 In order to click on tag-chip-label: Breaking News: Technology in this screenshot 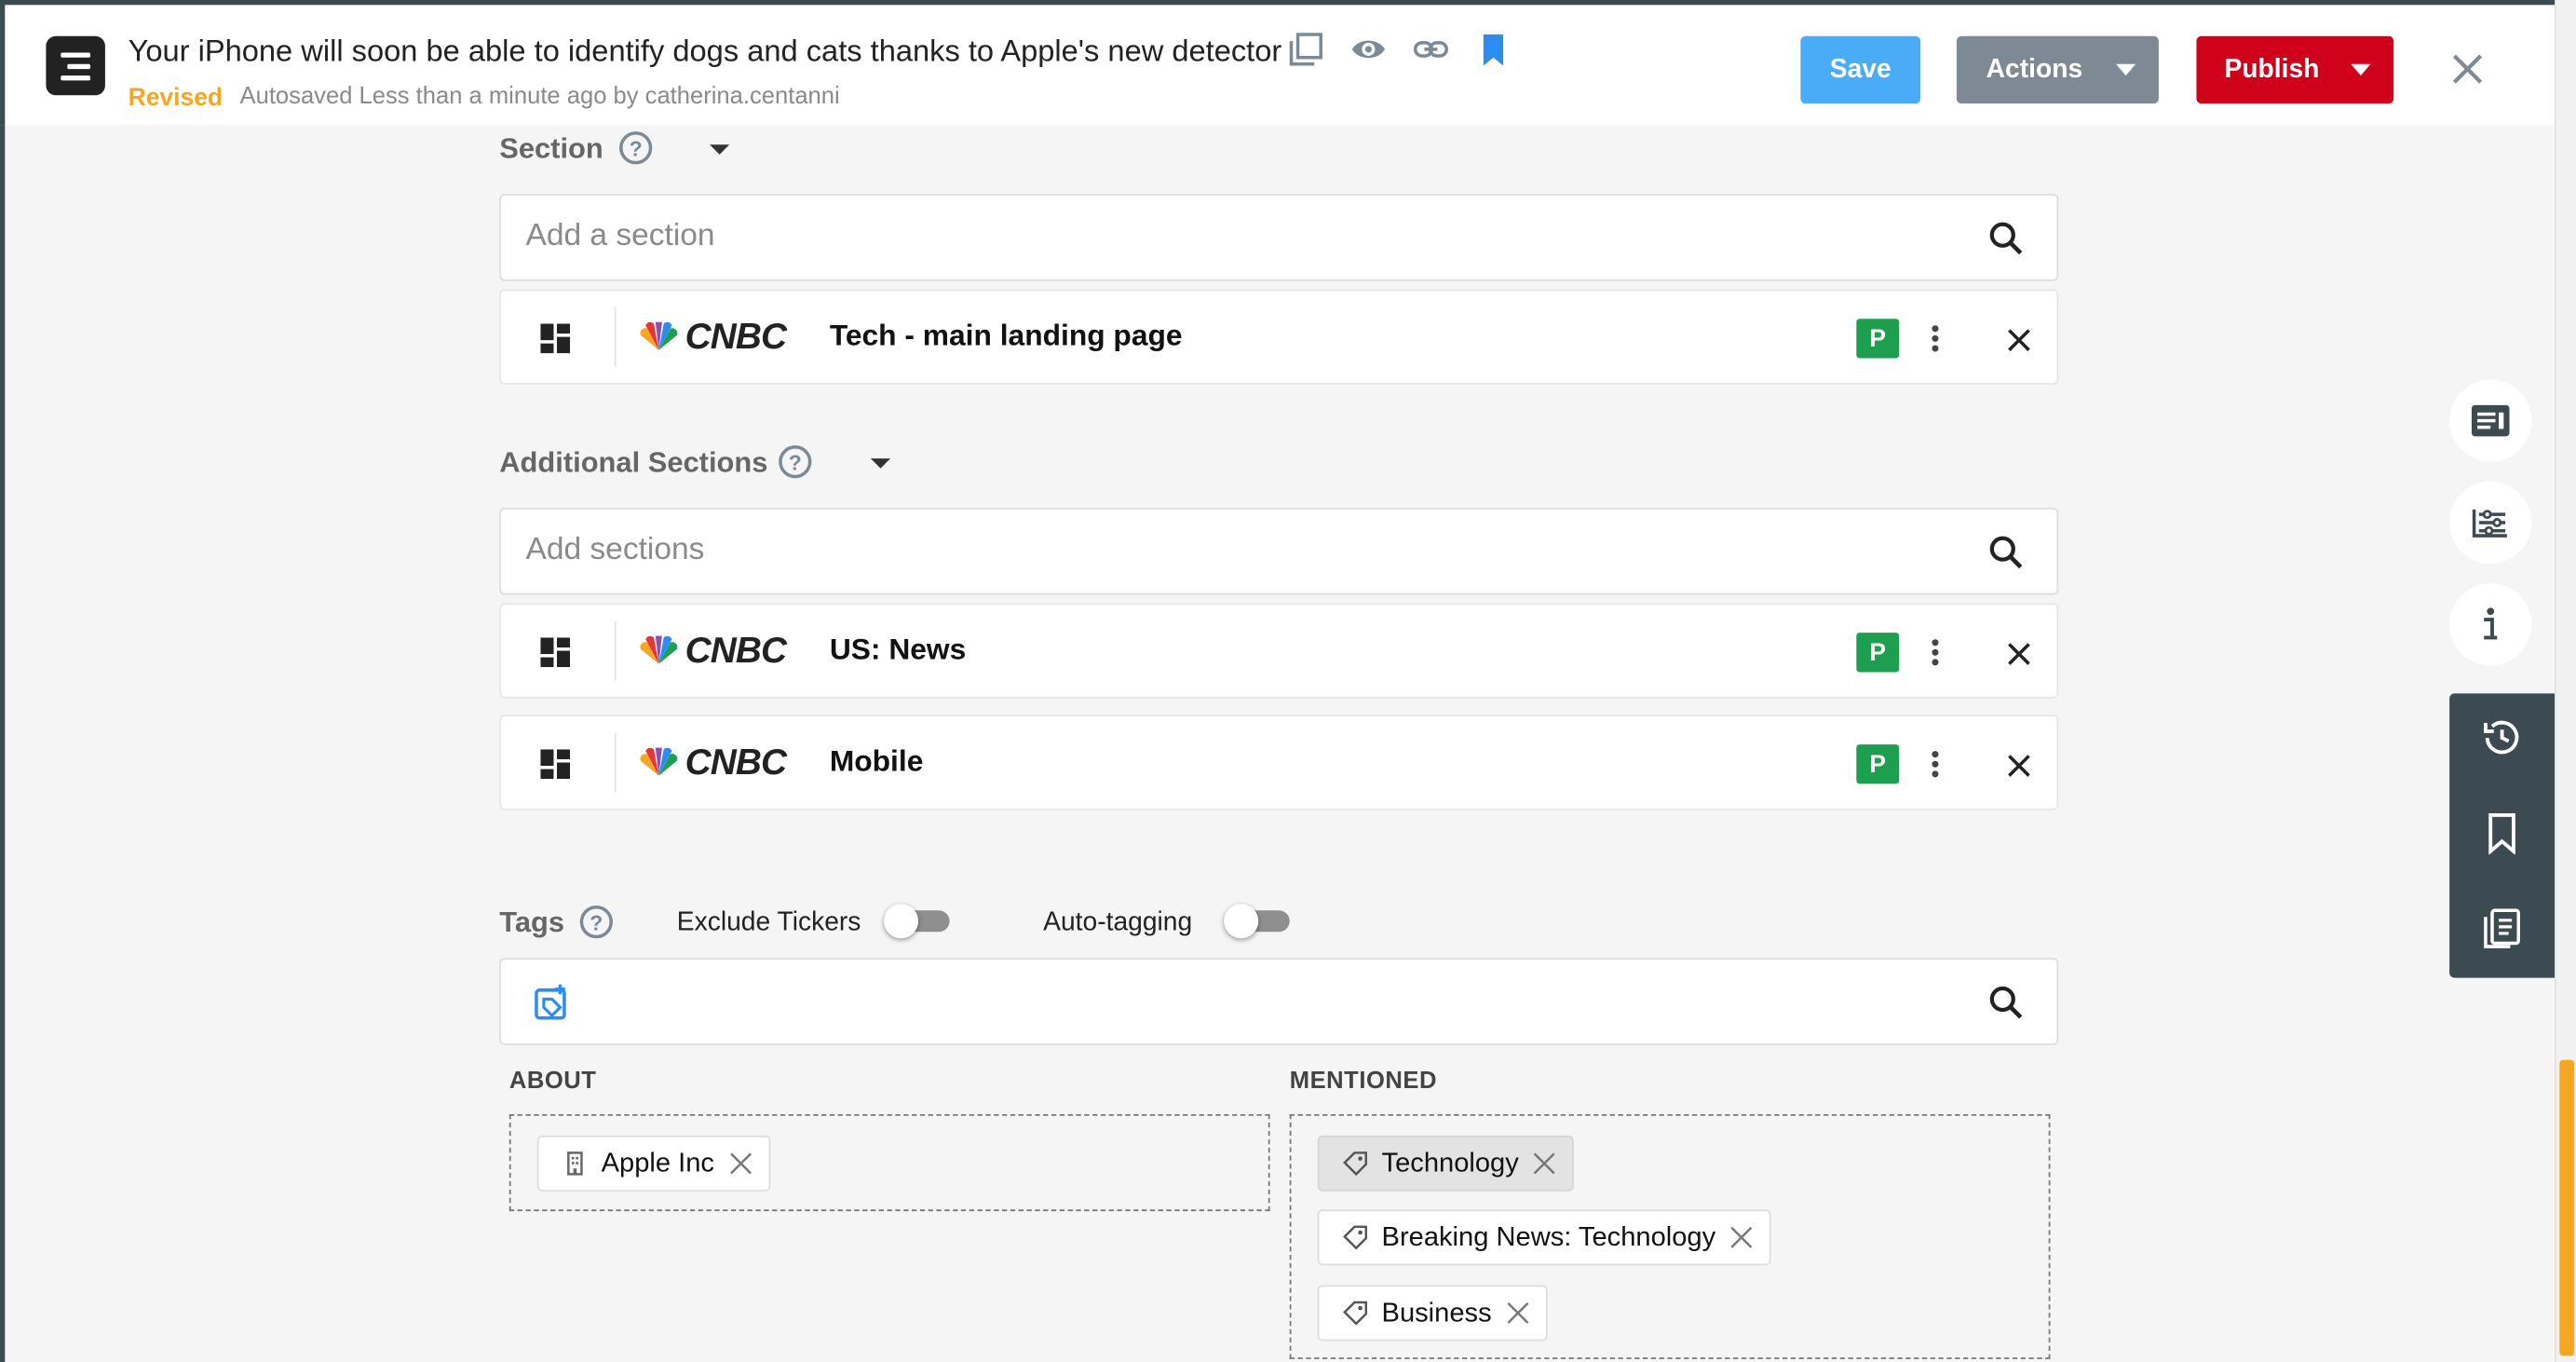, I will do `click(1548, 1236)`.